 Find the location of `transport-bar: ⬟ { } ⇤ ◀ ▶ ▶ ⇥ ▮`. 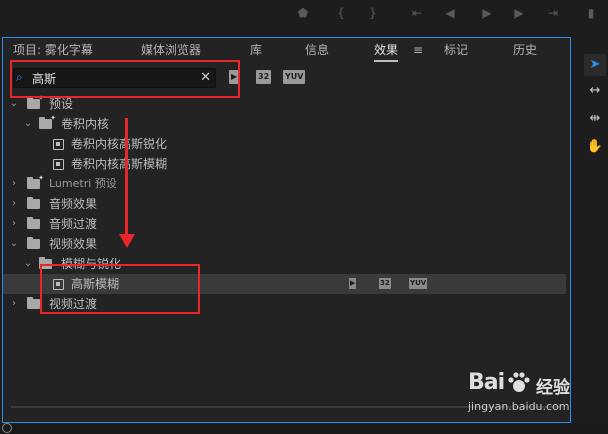

transport-bar: ⬟ { } ⇤ ◀ ▶ ▶ ⇥ ▮ is located at coordinates (304, 14).